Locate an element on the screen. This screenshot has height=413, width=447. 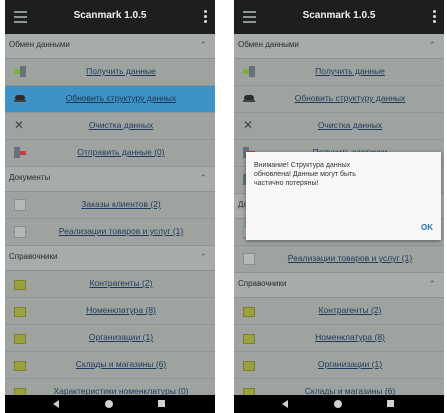
item-send-data: Отправить данные (0) is located at coordinates (110, 153).